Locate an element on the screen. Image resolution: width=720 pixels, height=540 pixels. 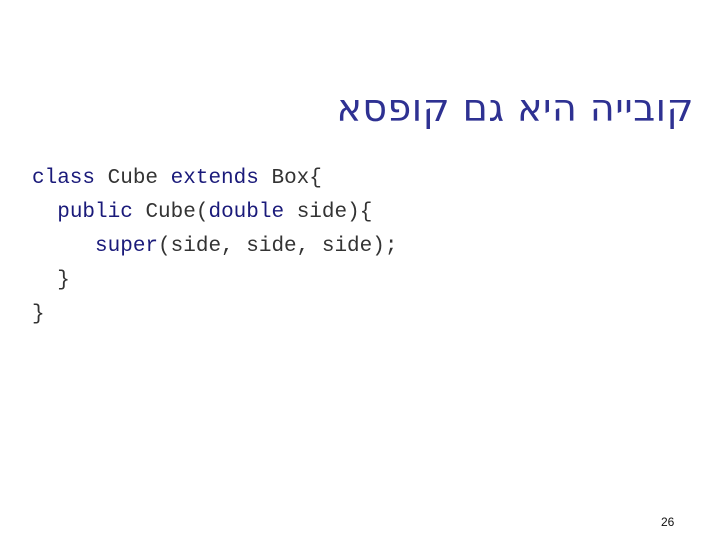
code-text: Cube is located at coordinates (133, 178).